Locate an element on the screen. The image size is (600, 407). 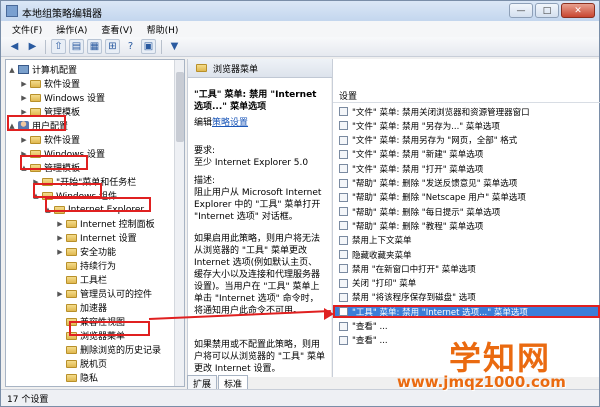
setting-row: "文件" 菜单: 禁用 "打开" 菜单选项 is located at coordinates (466, 168).